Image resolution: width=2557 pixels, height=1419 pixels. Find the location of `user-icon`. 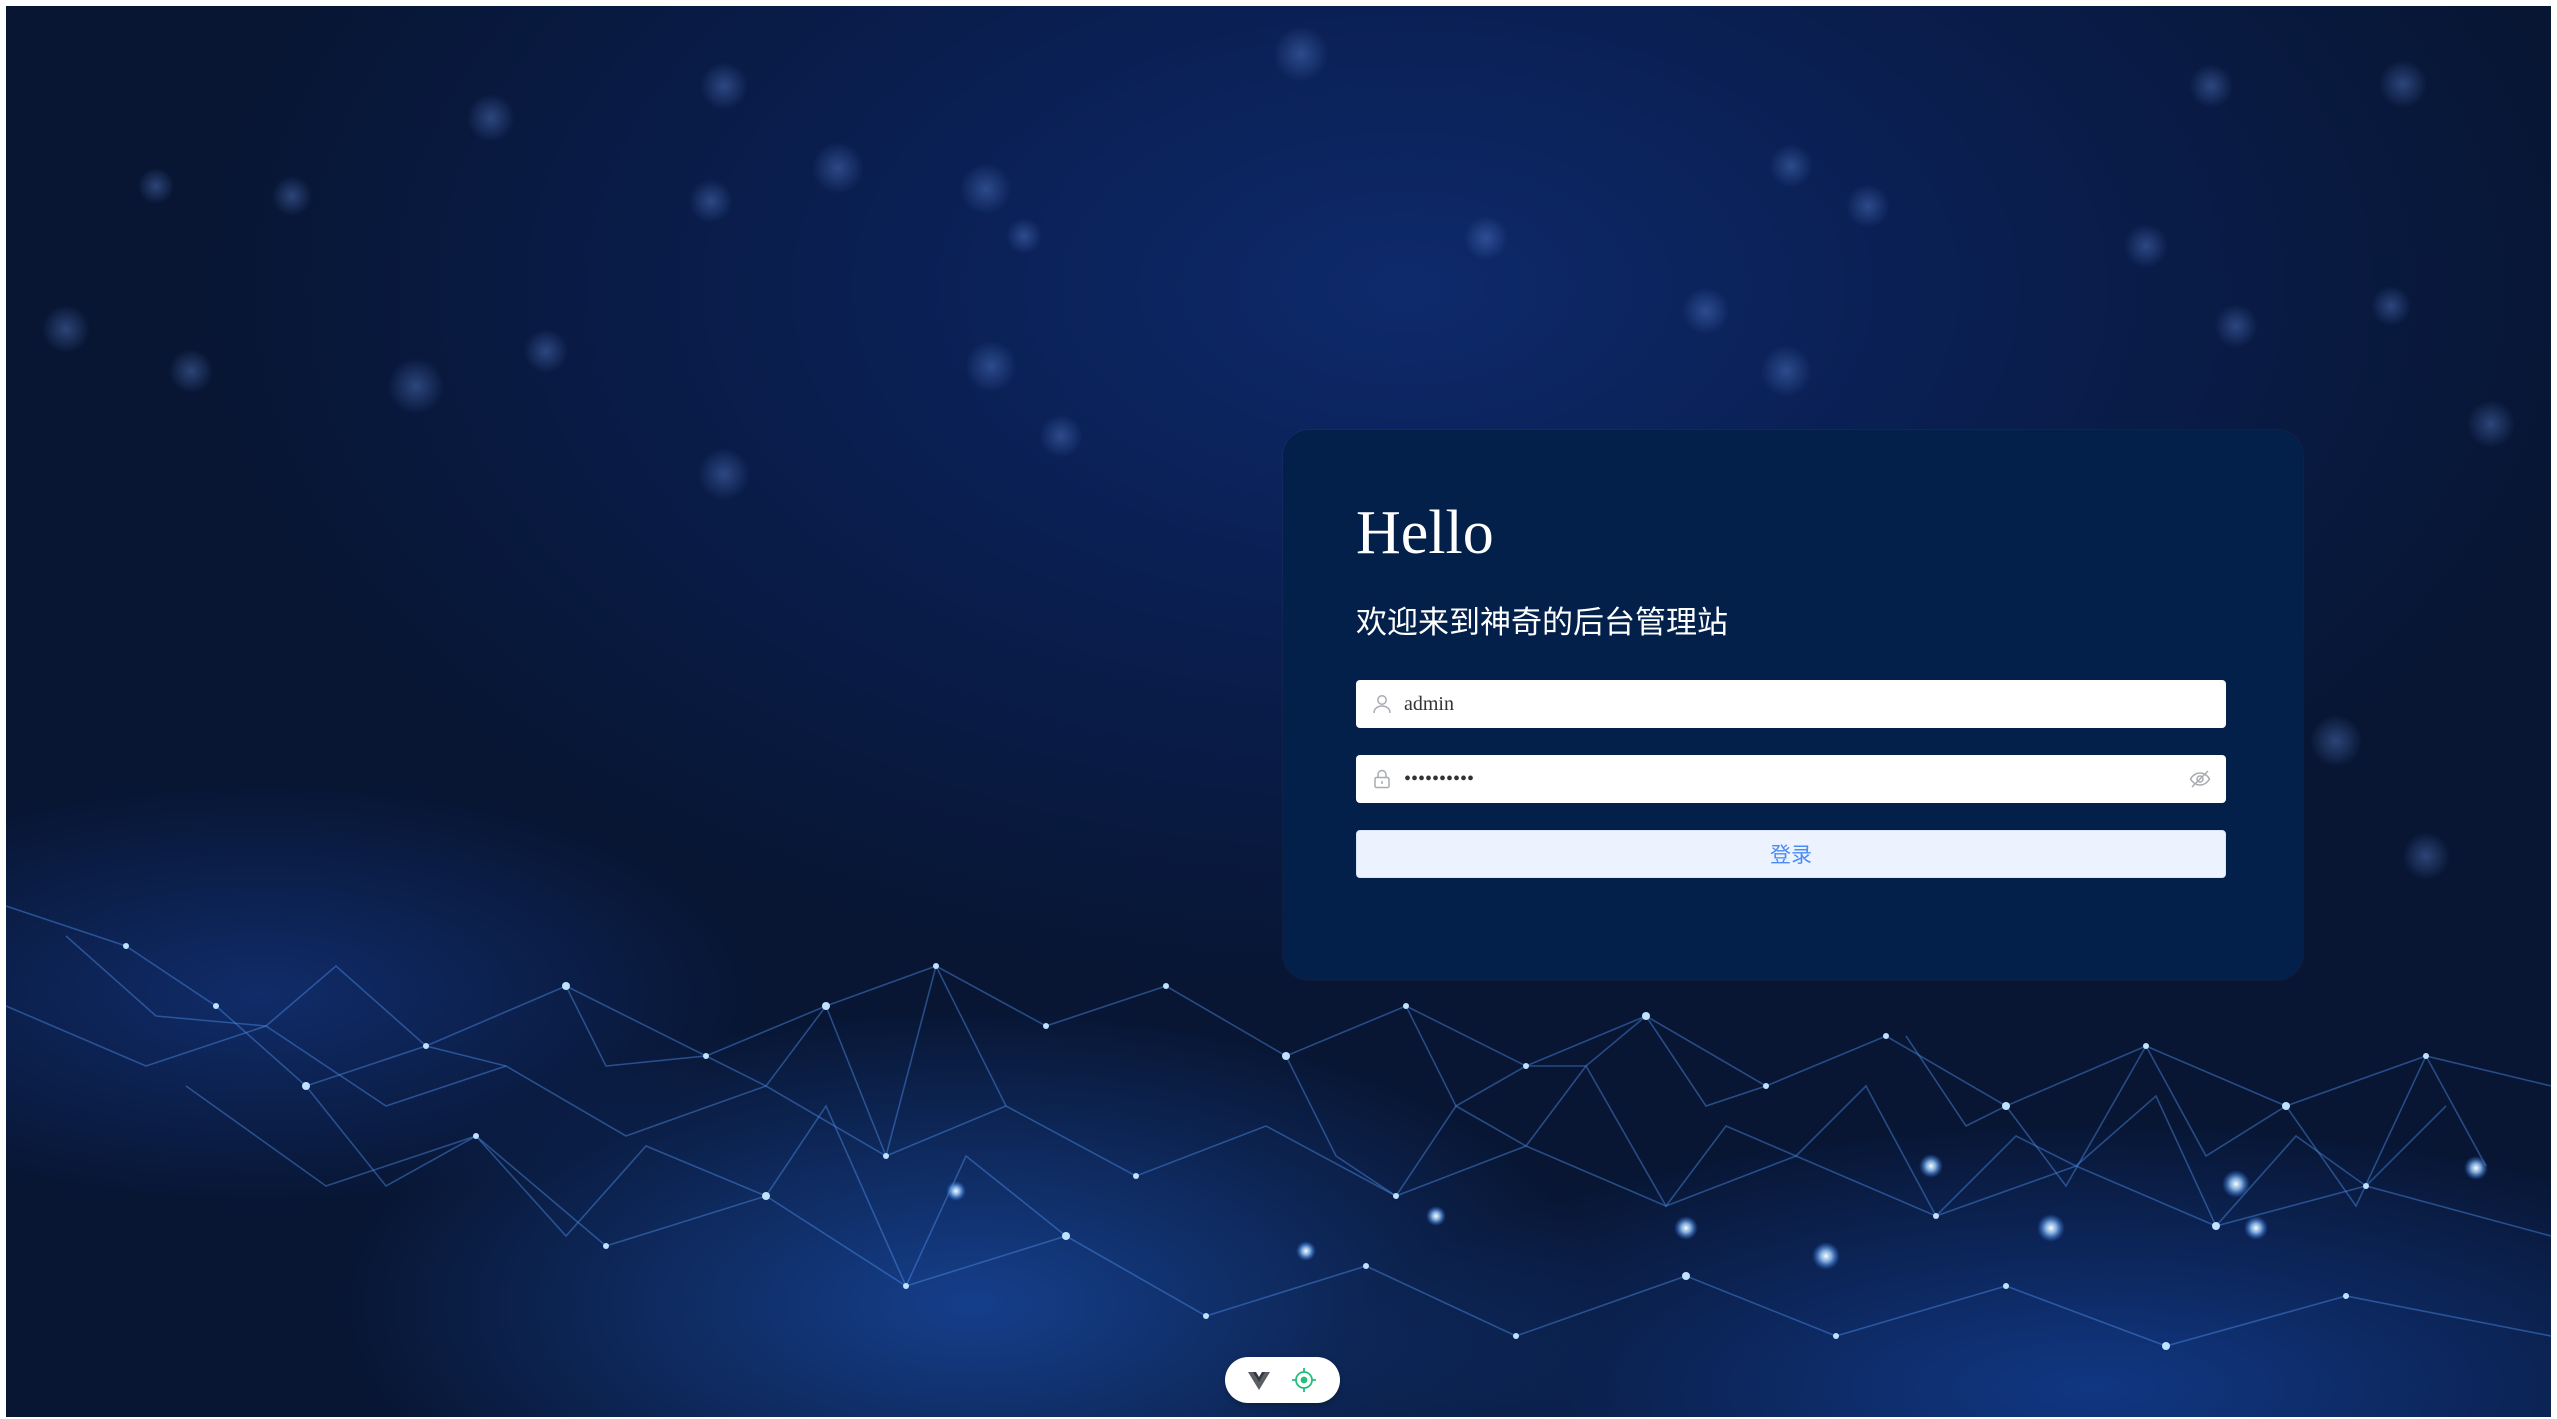

user-icon is located at coordinates (1382, 704).